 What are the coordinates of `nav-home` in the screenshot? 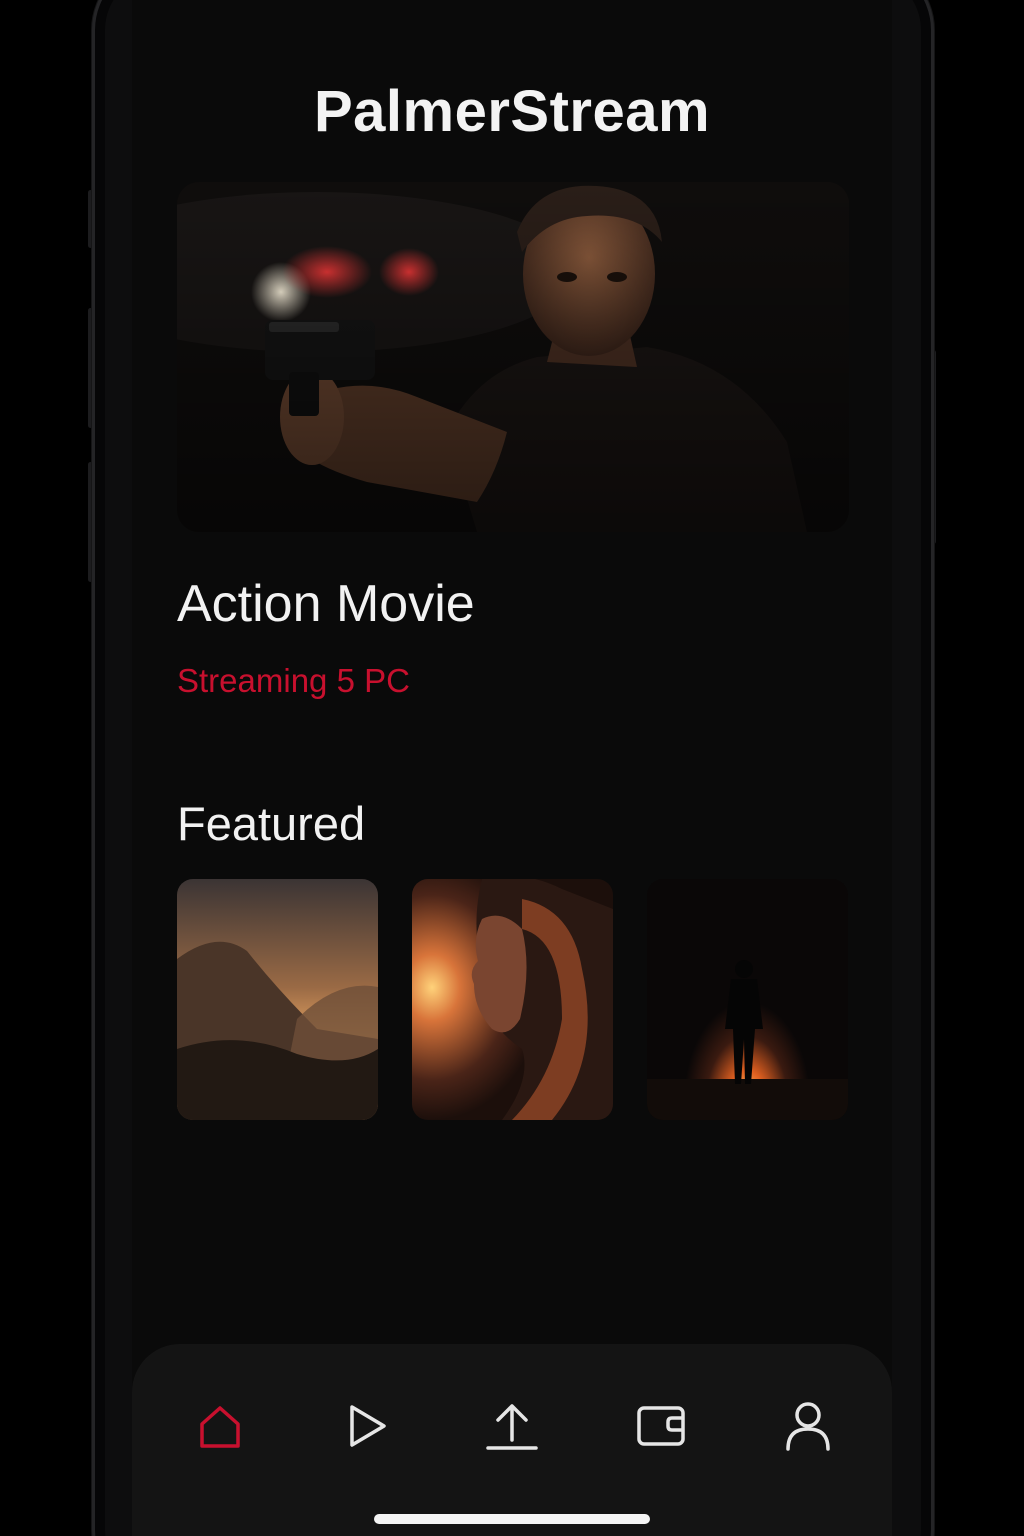 It's located at (220, 1426).